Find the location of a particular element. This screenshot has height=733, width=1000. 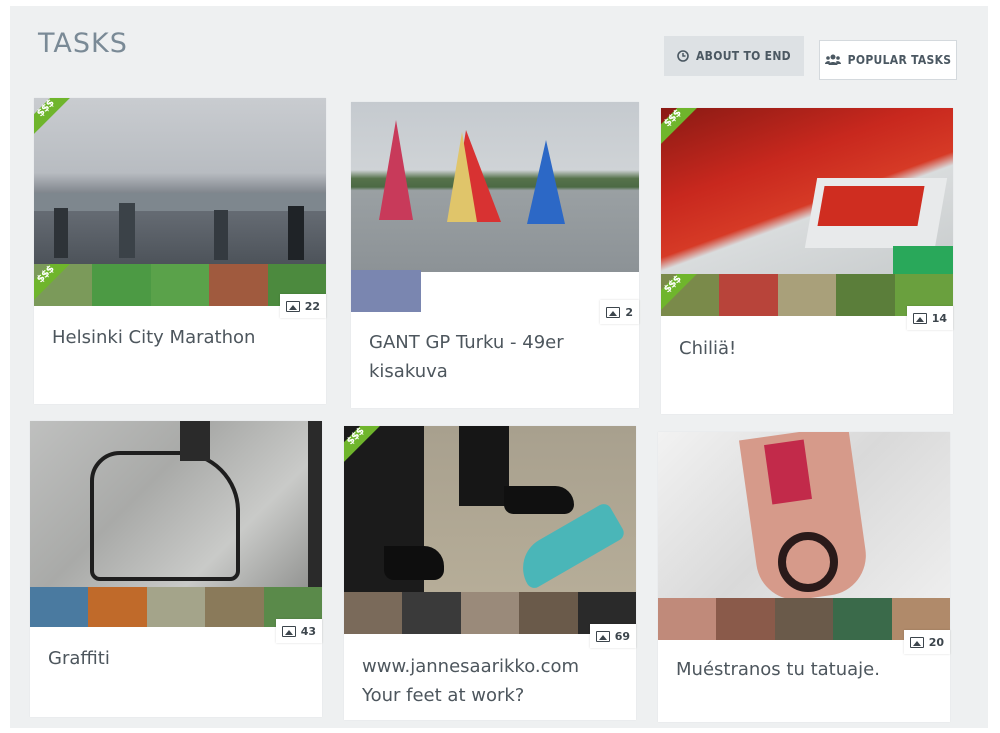

page-title: TASKS is located at coordinates (83, 43).